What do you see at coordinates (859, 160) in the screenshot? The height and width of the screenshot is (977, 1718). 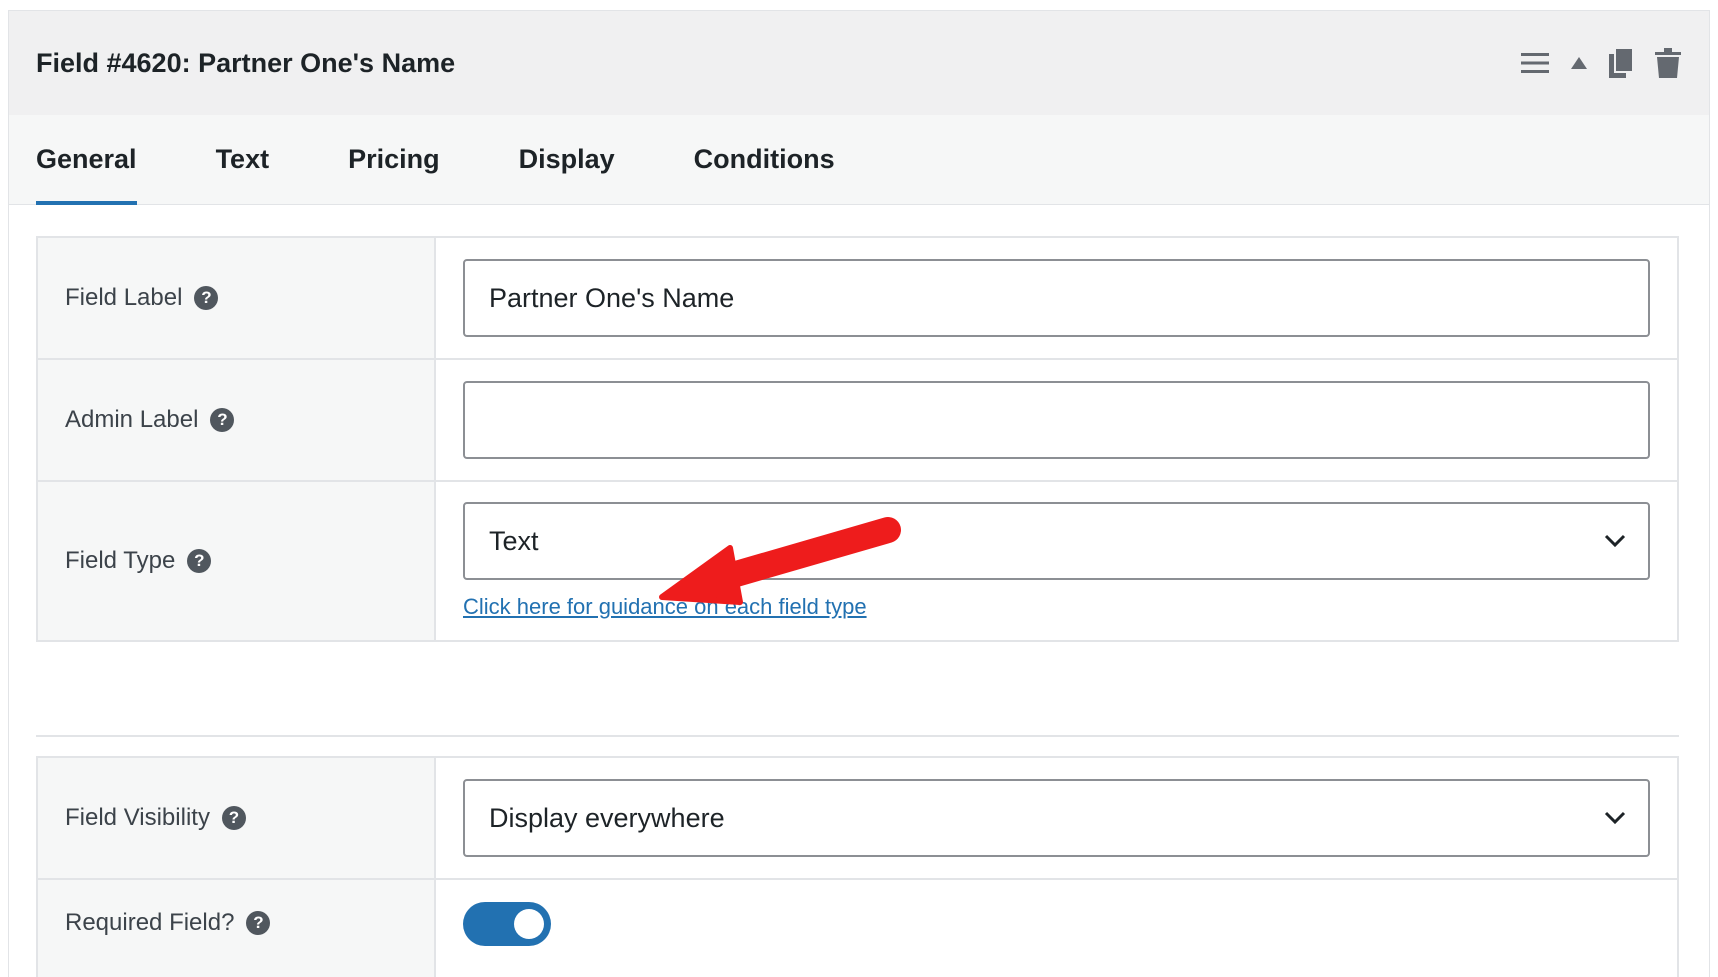 I see `tab-bar: General Text Pricing Display Conditions` at bounding box center [859, 160].